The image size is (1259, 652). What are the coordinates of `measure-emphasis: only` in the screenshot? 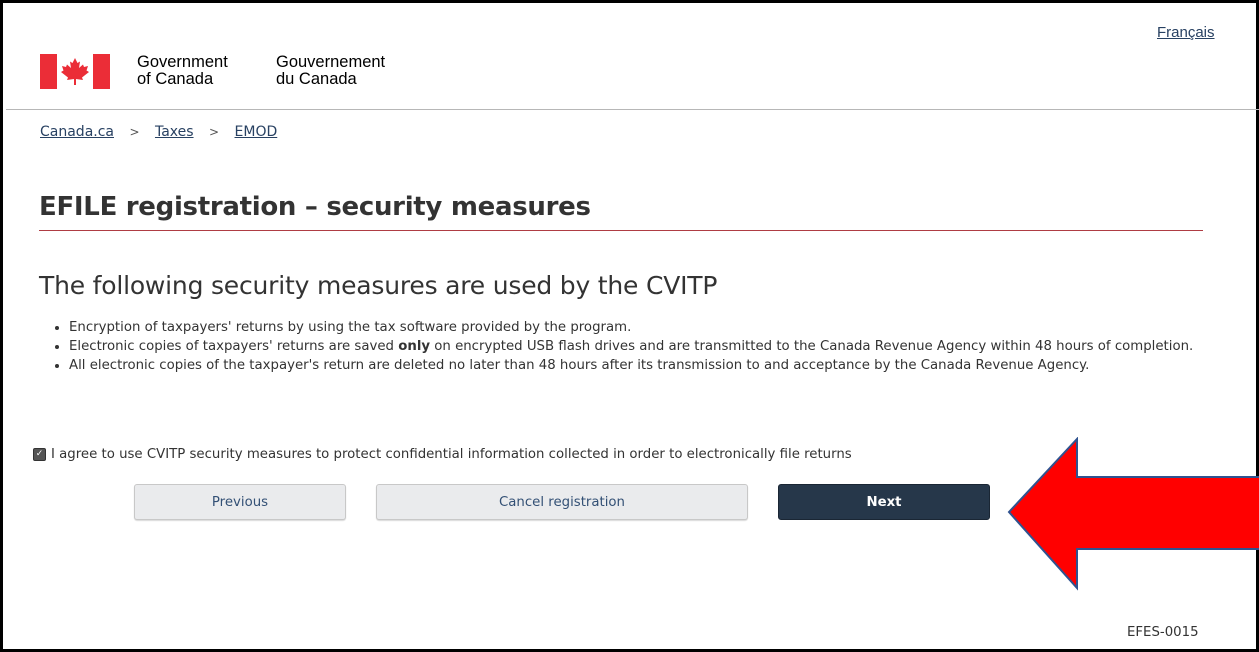 It's located at (414, 346).